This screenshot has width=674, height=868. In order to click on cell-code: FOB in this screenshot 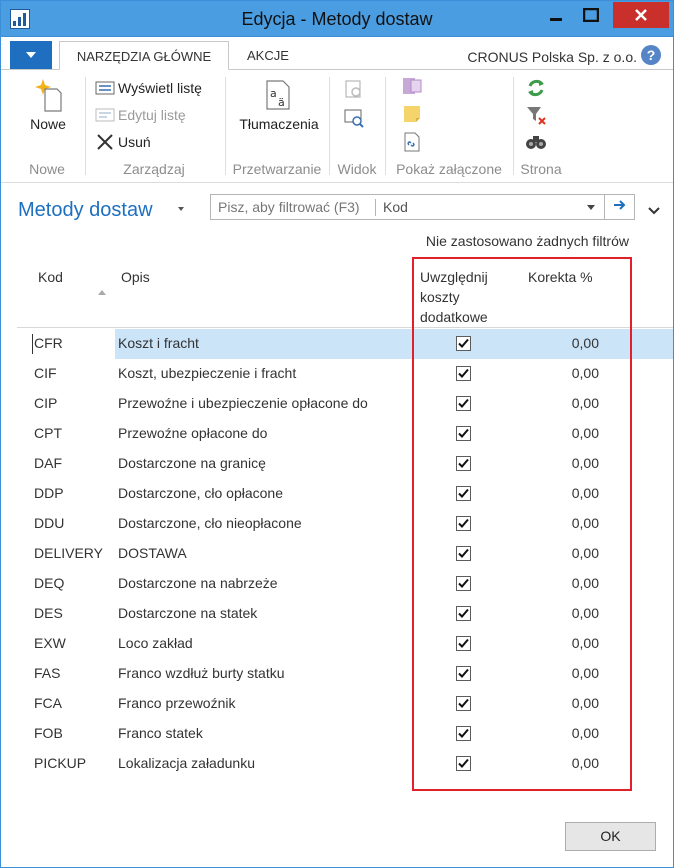, I will do `click(48, 733)`.